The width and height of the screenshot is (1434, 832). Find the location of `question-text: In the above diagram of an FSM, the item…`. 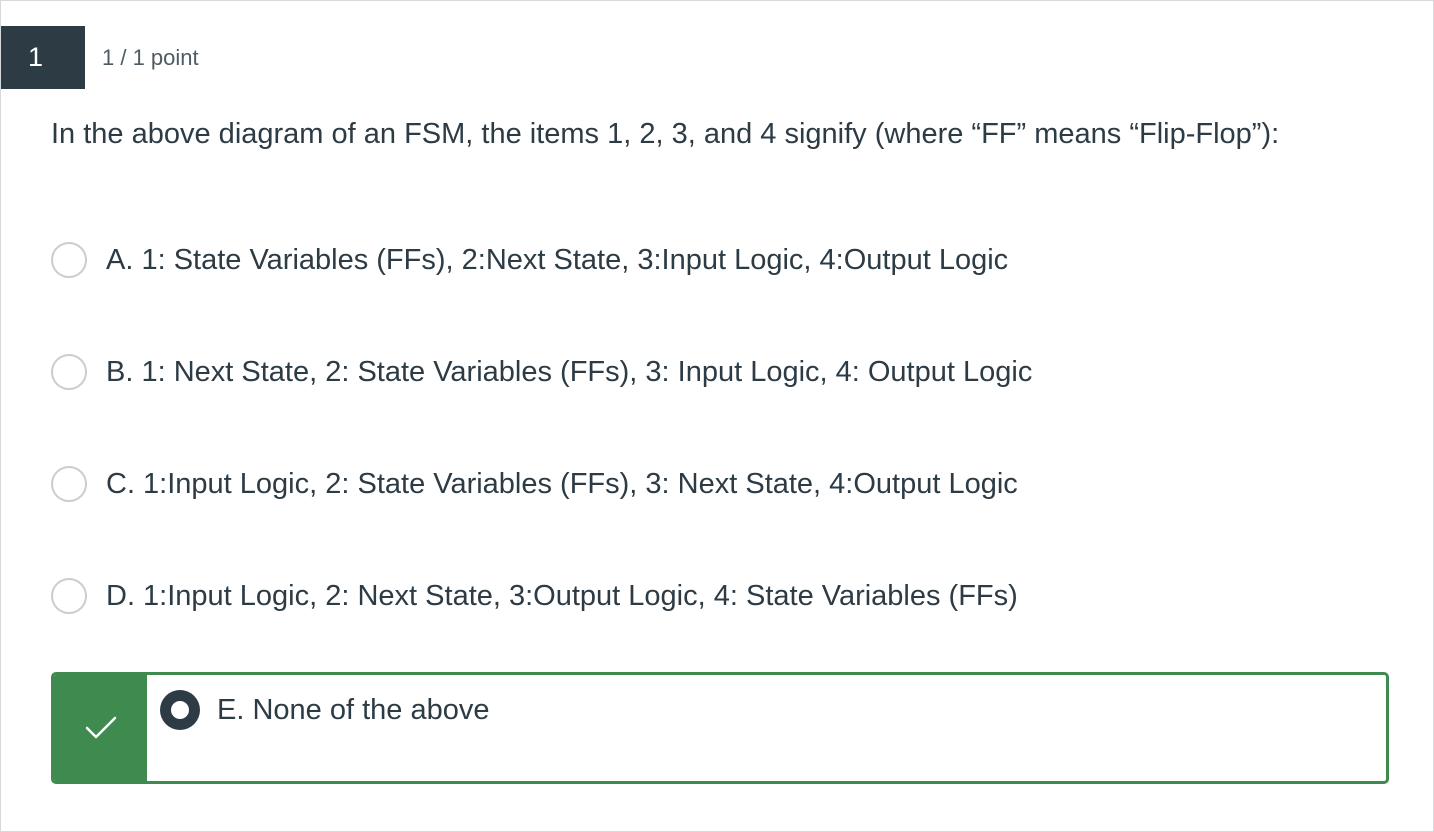

question-text: In the above diagram of an FSM, the item… is located at coordinates (665, 134).